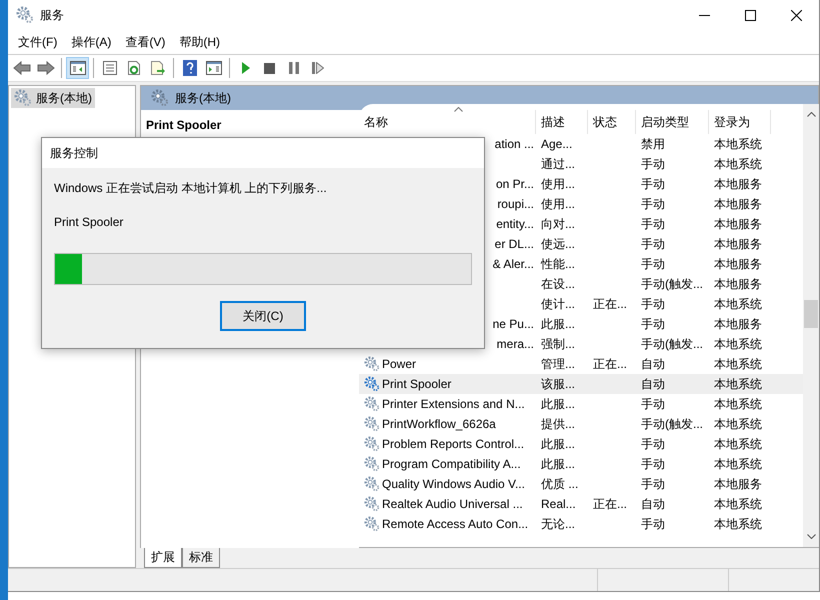  I want to click on close-button: 关闭(C), so click(263, 316).